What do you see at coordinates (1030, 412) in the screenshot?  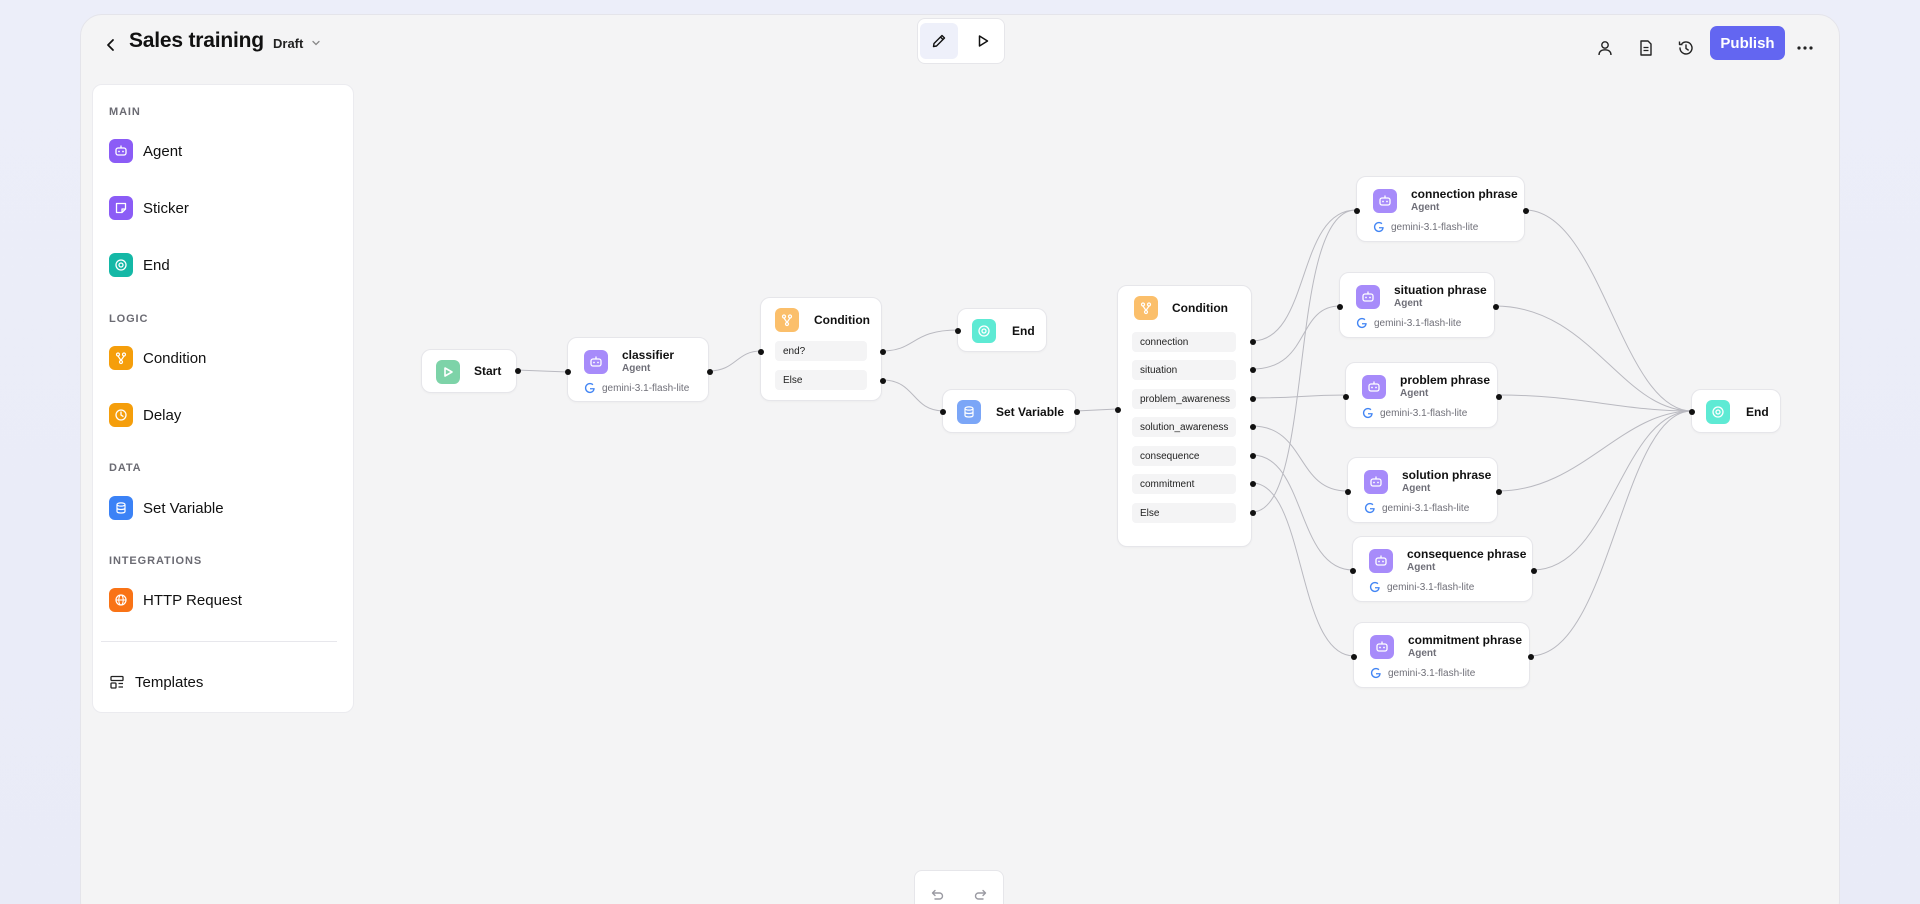 I see `node-title: Set Variable` at bounding box center [1030, 412].